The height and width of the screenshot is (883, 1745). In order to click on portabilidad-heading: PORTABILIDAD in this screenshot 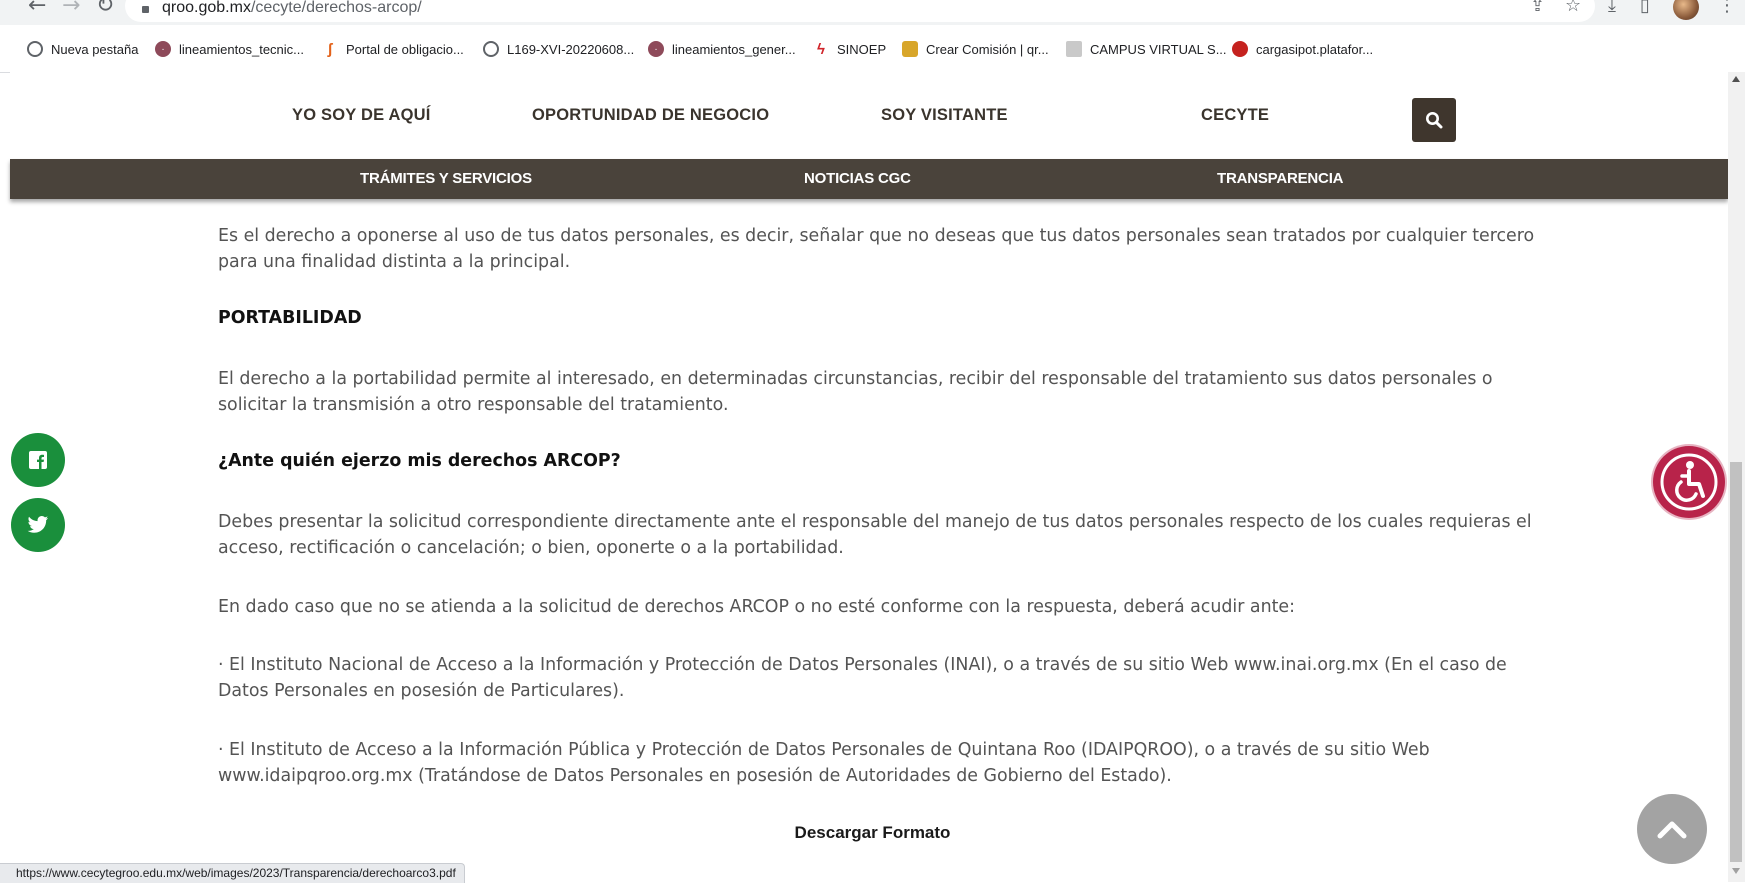, I will do `click(290, 318)`.